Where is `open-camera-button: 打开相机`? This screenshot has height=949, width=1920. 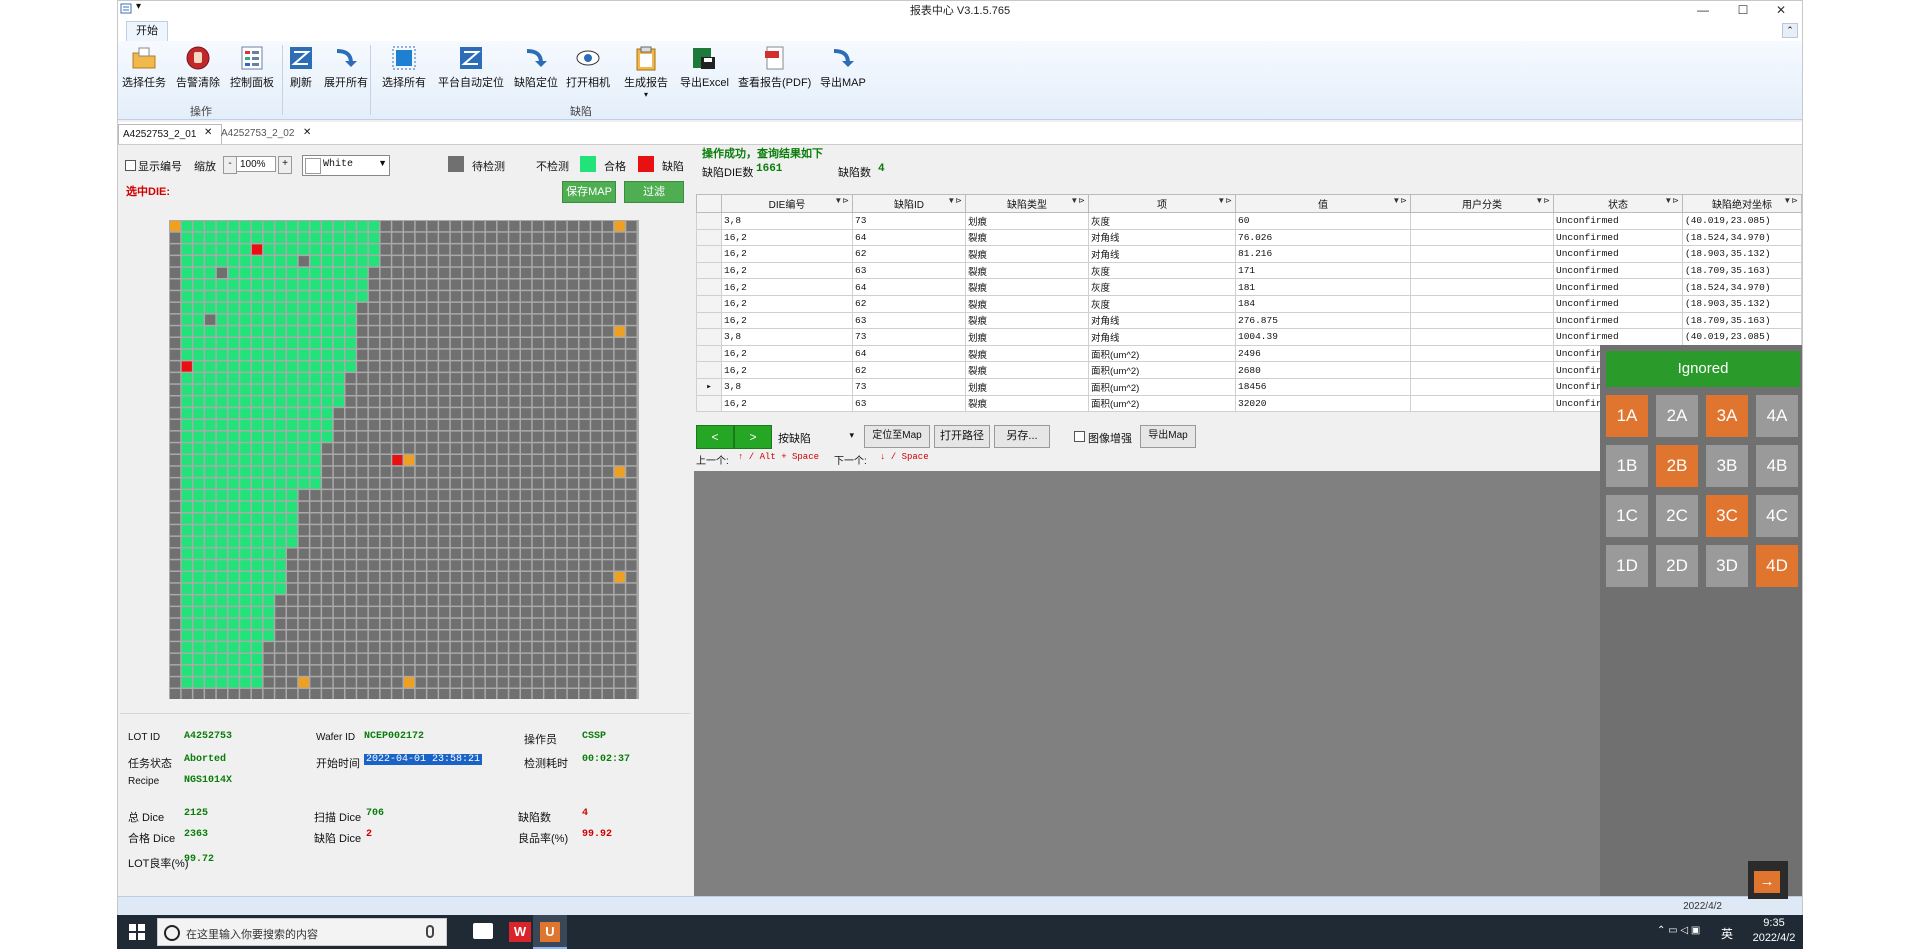
open-camera-button: 打开相机 is located at coordinates (588, 67).